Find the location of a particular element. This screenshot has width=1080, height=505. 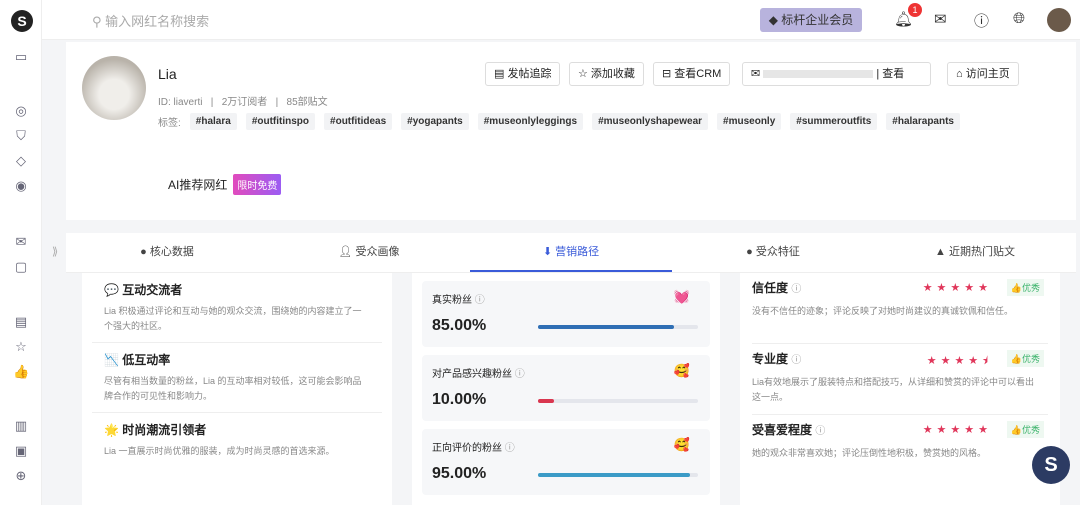

tags-label: 标签: is located at coordinates (169, 123).